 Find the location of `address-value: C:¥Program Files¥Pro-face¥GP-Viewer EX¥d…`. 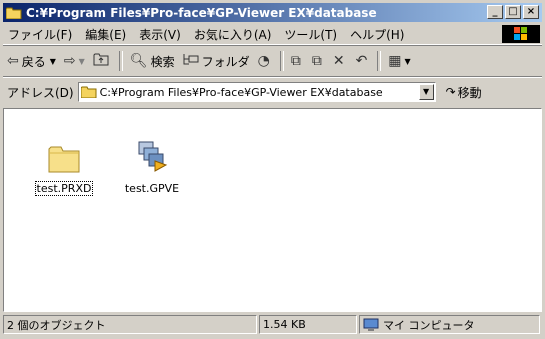

address-value: C:¥Program Files¥Pro-face¥GP-Viewer EX¥d… is located at coordinates (241, 92).